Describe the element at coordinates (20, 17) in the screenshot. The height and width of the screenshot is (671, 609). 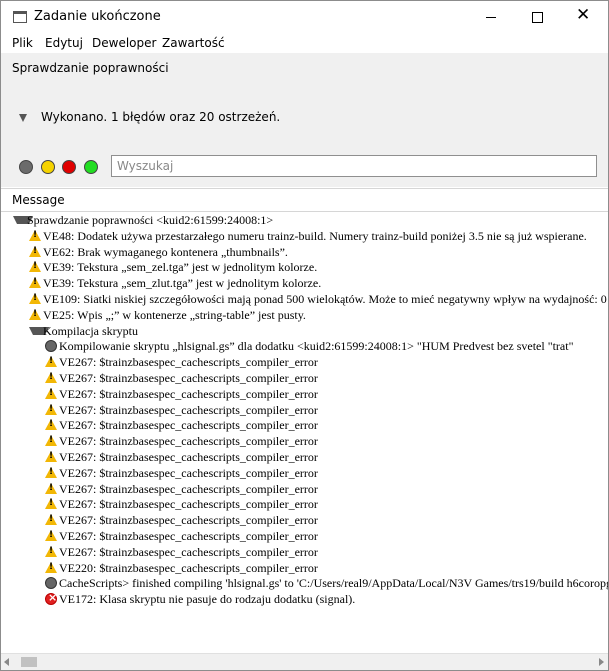
I see `window-app-icon` at that location.